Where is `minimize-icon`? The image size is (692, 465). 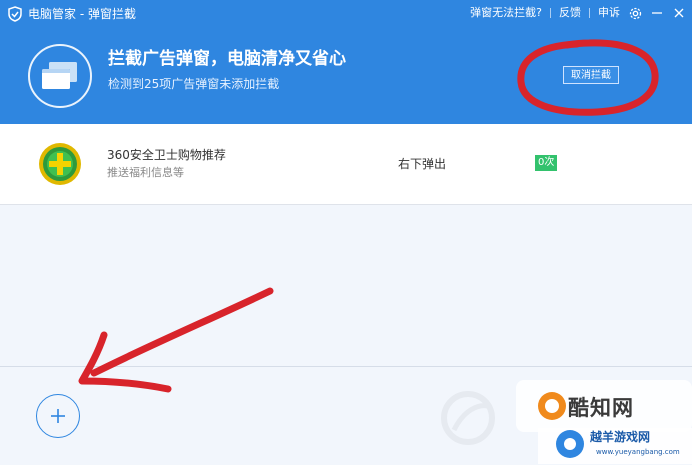
minimize-icon is located at coordinates (657, 13).